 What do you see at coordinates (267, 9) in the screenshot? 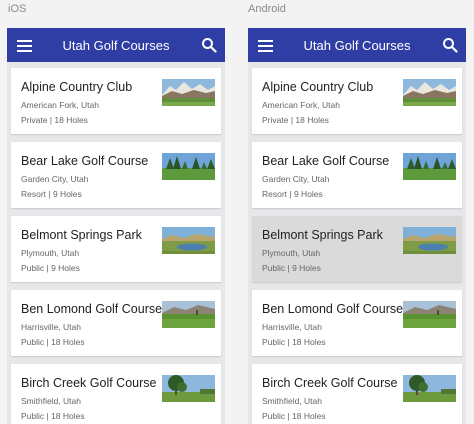
I see `android-label: Android` at bounding box center [267, 9].